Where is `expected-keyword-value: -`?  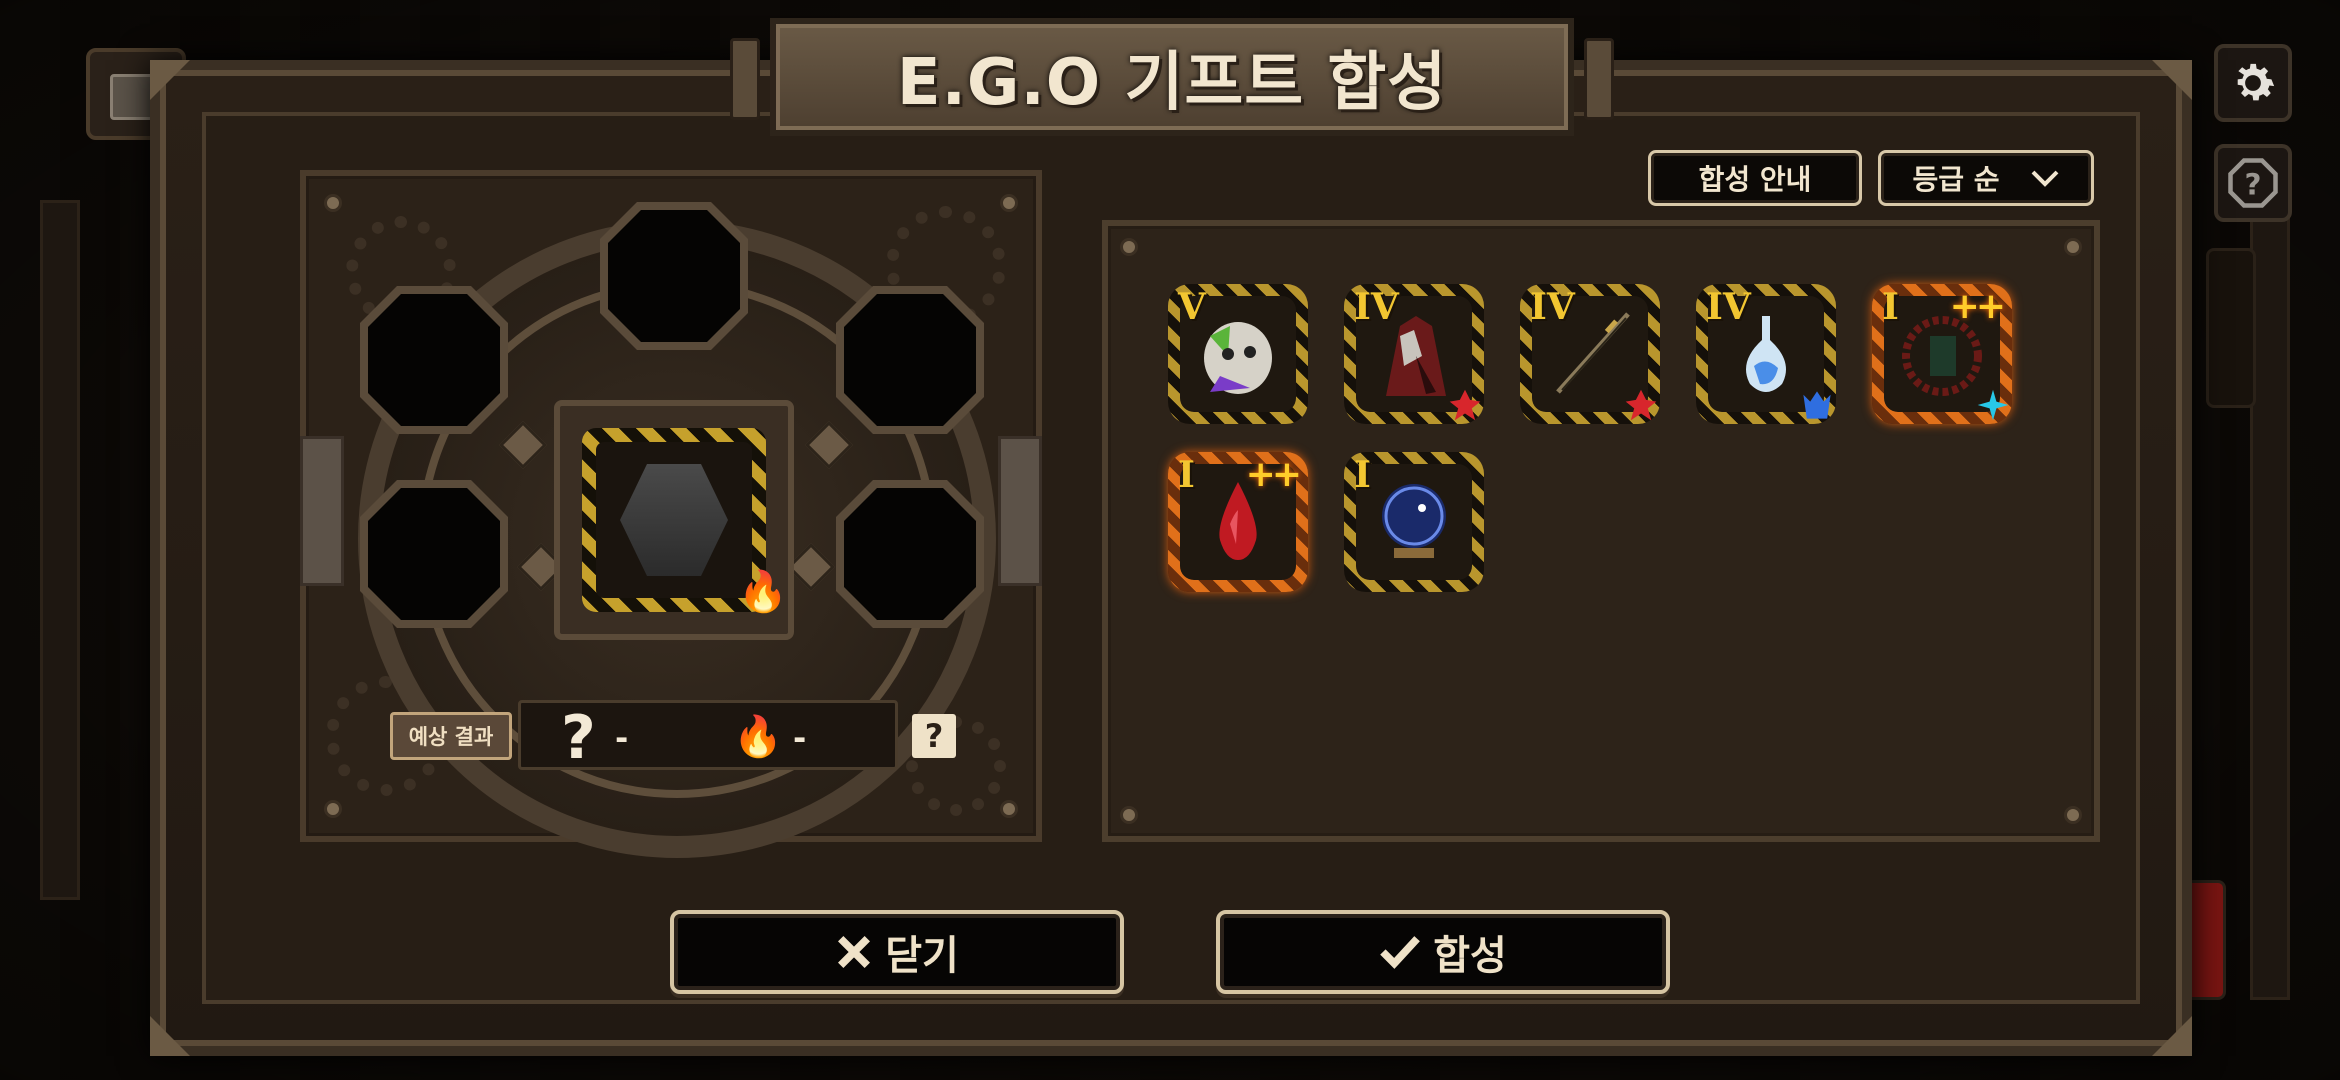
expected-keyword-value: - is located at coordinates (800, 738).